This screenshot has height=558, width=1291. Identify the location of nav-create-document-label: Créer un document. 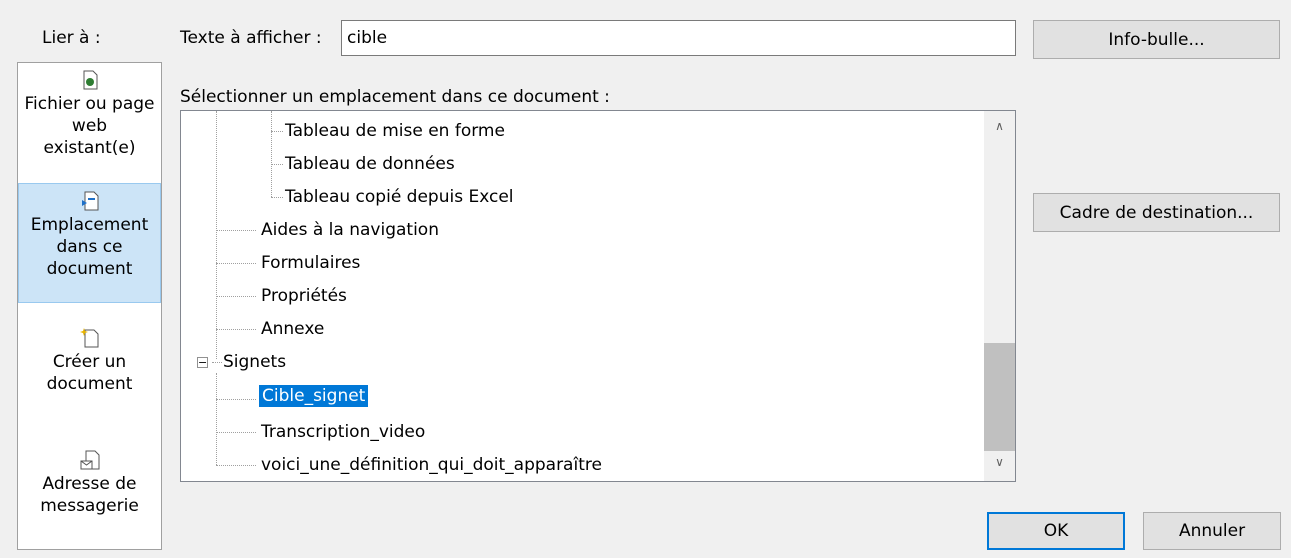
(89, 373).